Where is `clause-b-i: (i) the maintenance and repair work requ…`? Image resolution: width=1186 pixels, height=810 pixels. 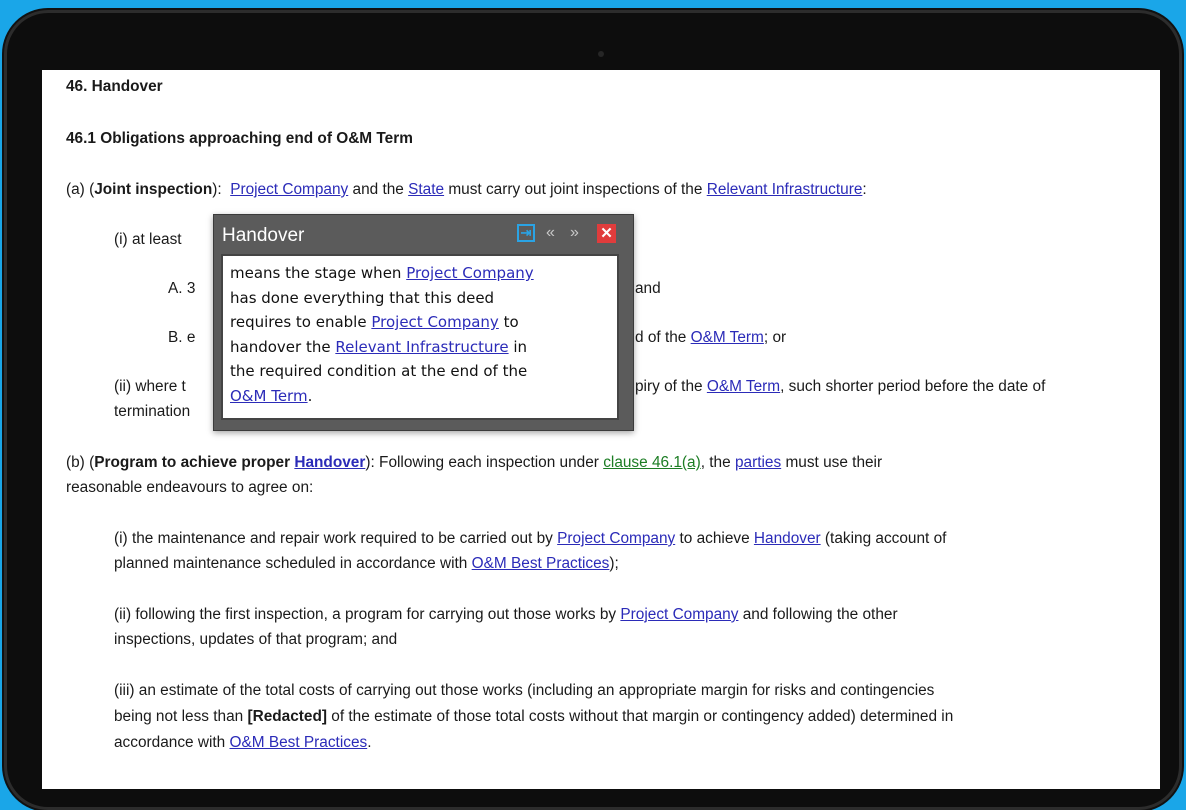 clause-b-i: (i) the maintenance and repair work requ… is located at coordinates (530, 538).